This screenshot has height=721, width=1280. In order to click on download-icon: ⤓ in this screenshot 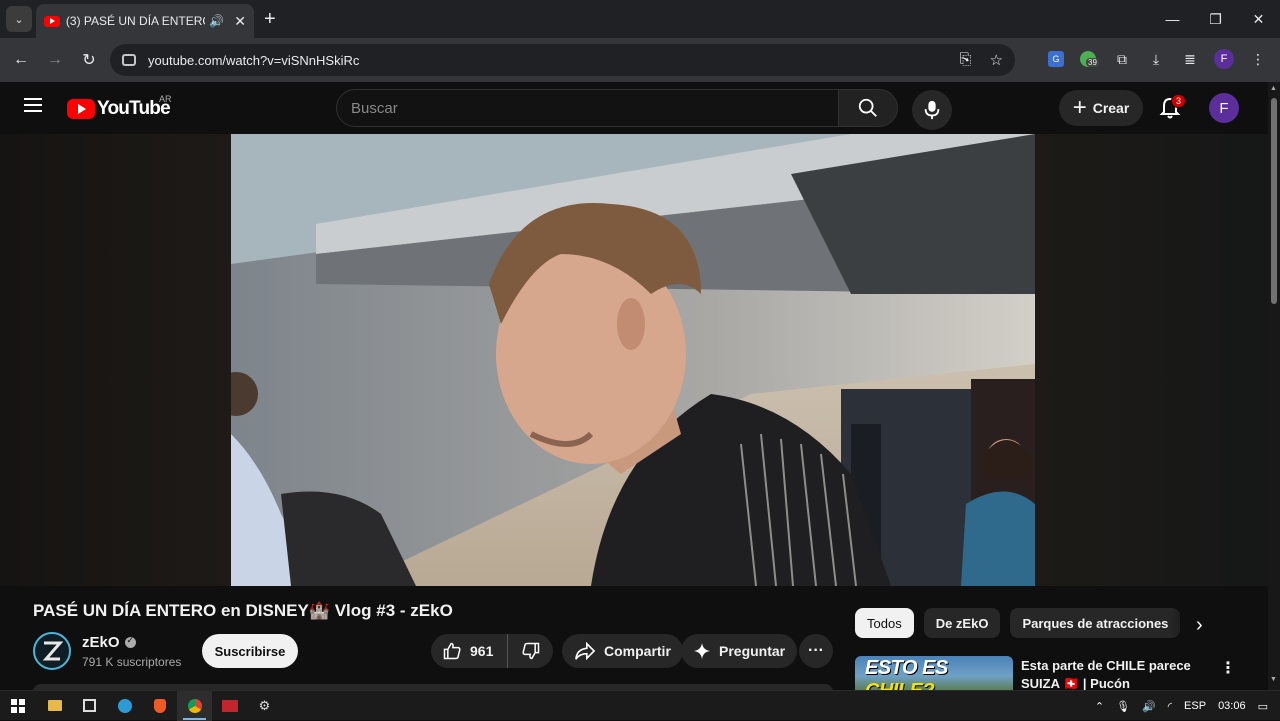, I will do `click(1156, 59)`.